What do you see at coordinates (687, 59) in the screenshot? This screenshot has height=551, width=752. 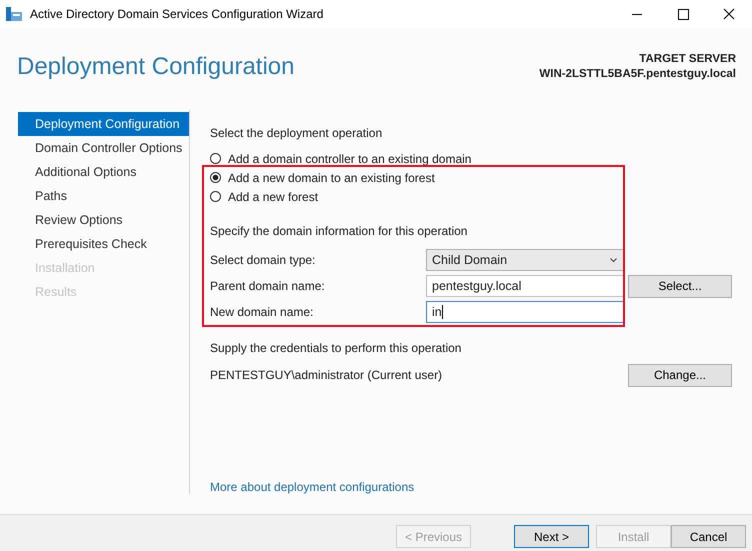 I see `target-server-label: TARGET SERVER` at bounding box center [687, 59].